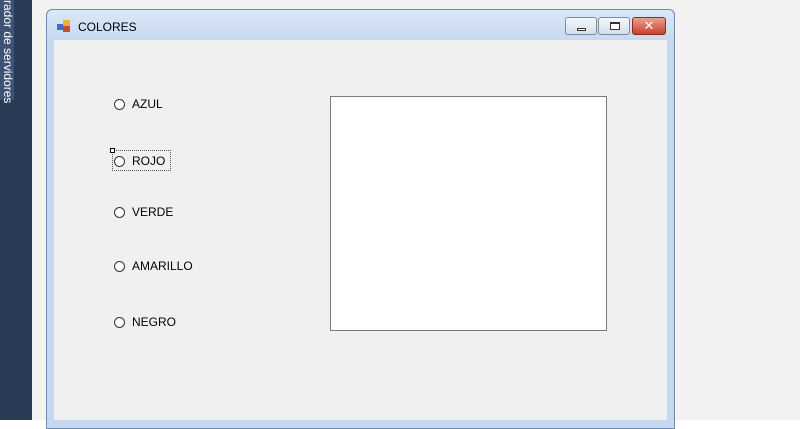  I want to click on minimize-button, so click(581, 26).